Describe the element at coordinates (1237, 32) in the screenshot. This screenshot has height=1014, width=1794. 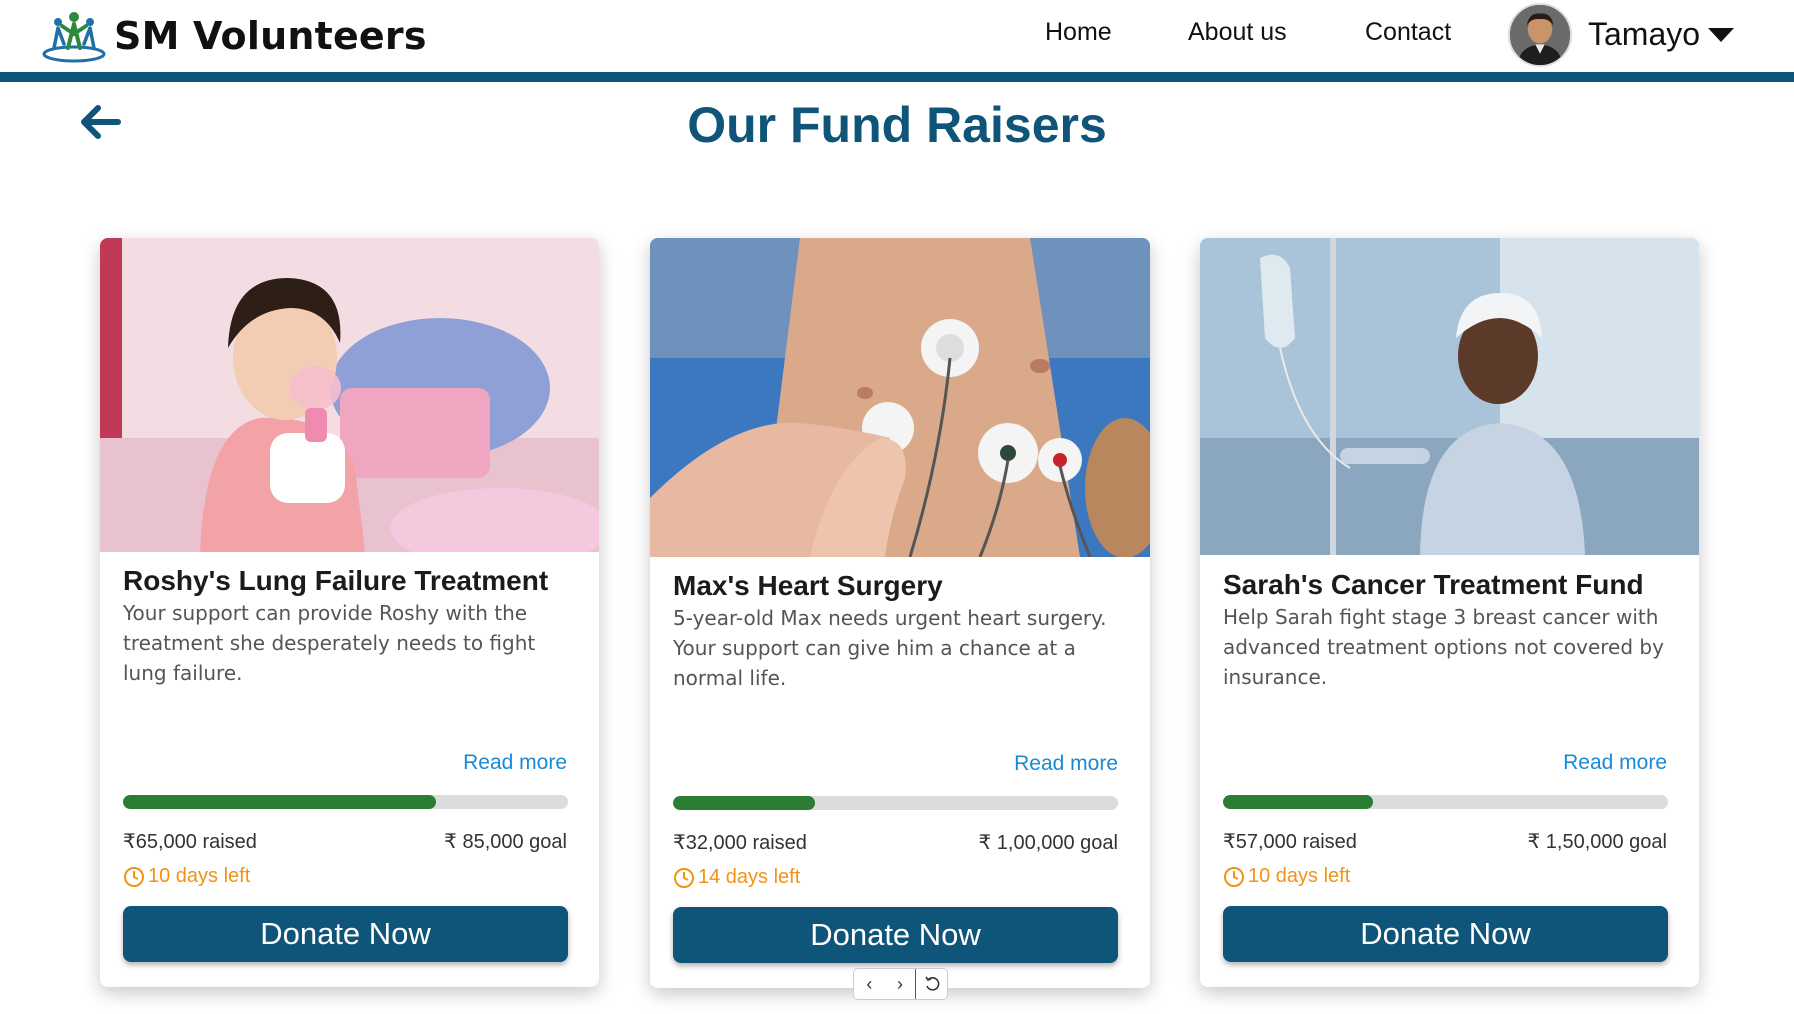
I see `nav-about-link: About us` at that location.